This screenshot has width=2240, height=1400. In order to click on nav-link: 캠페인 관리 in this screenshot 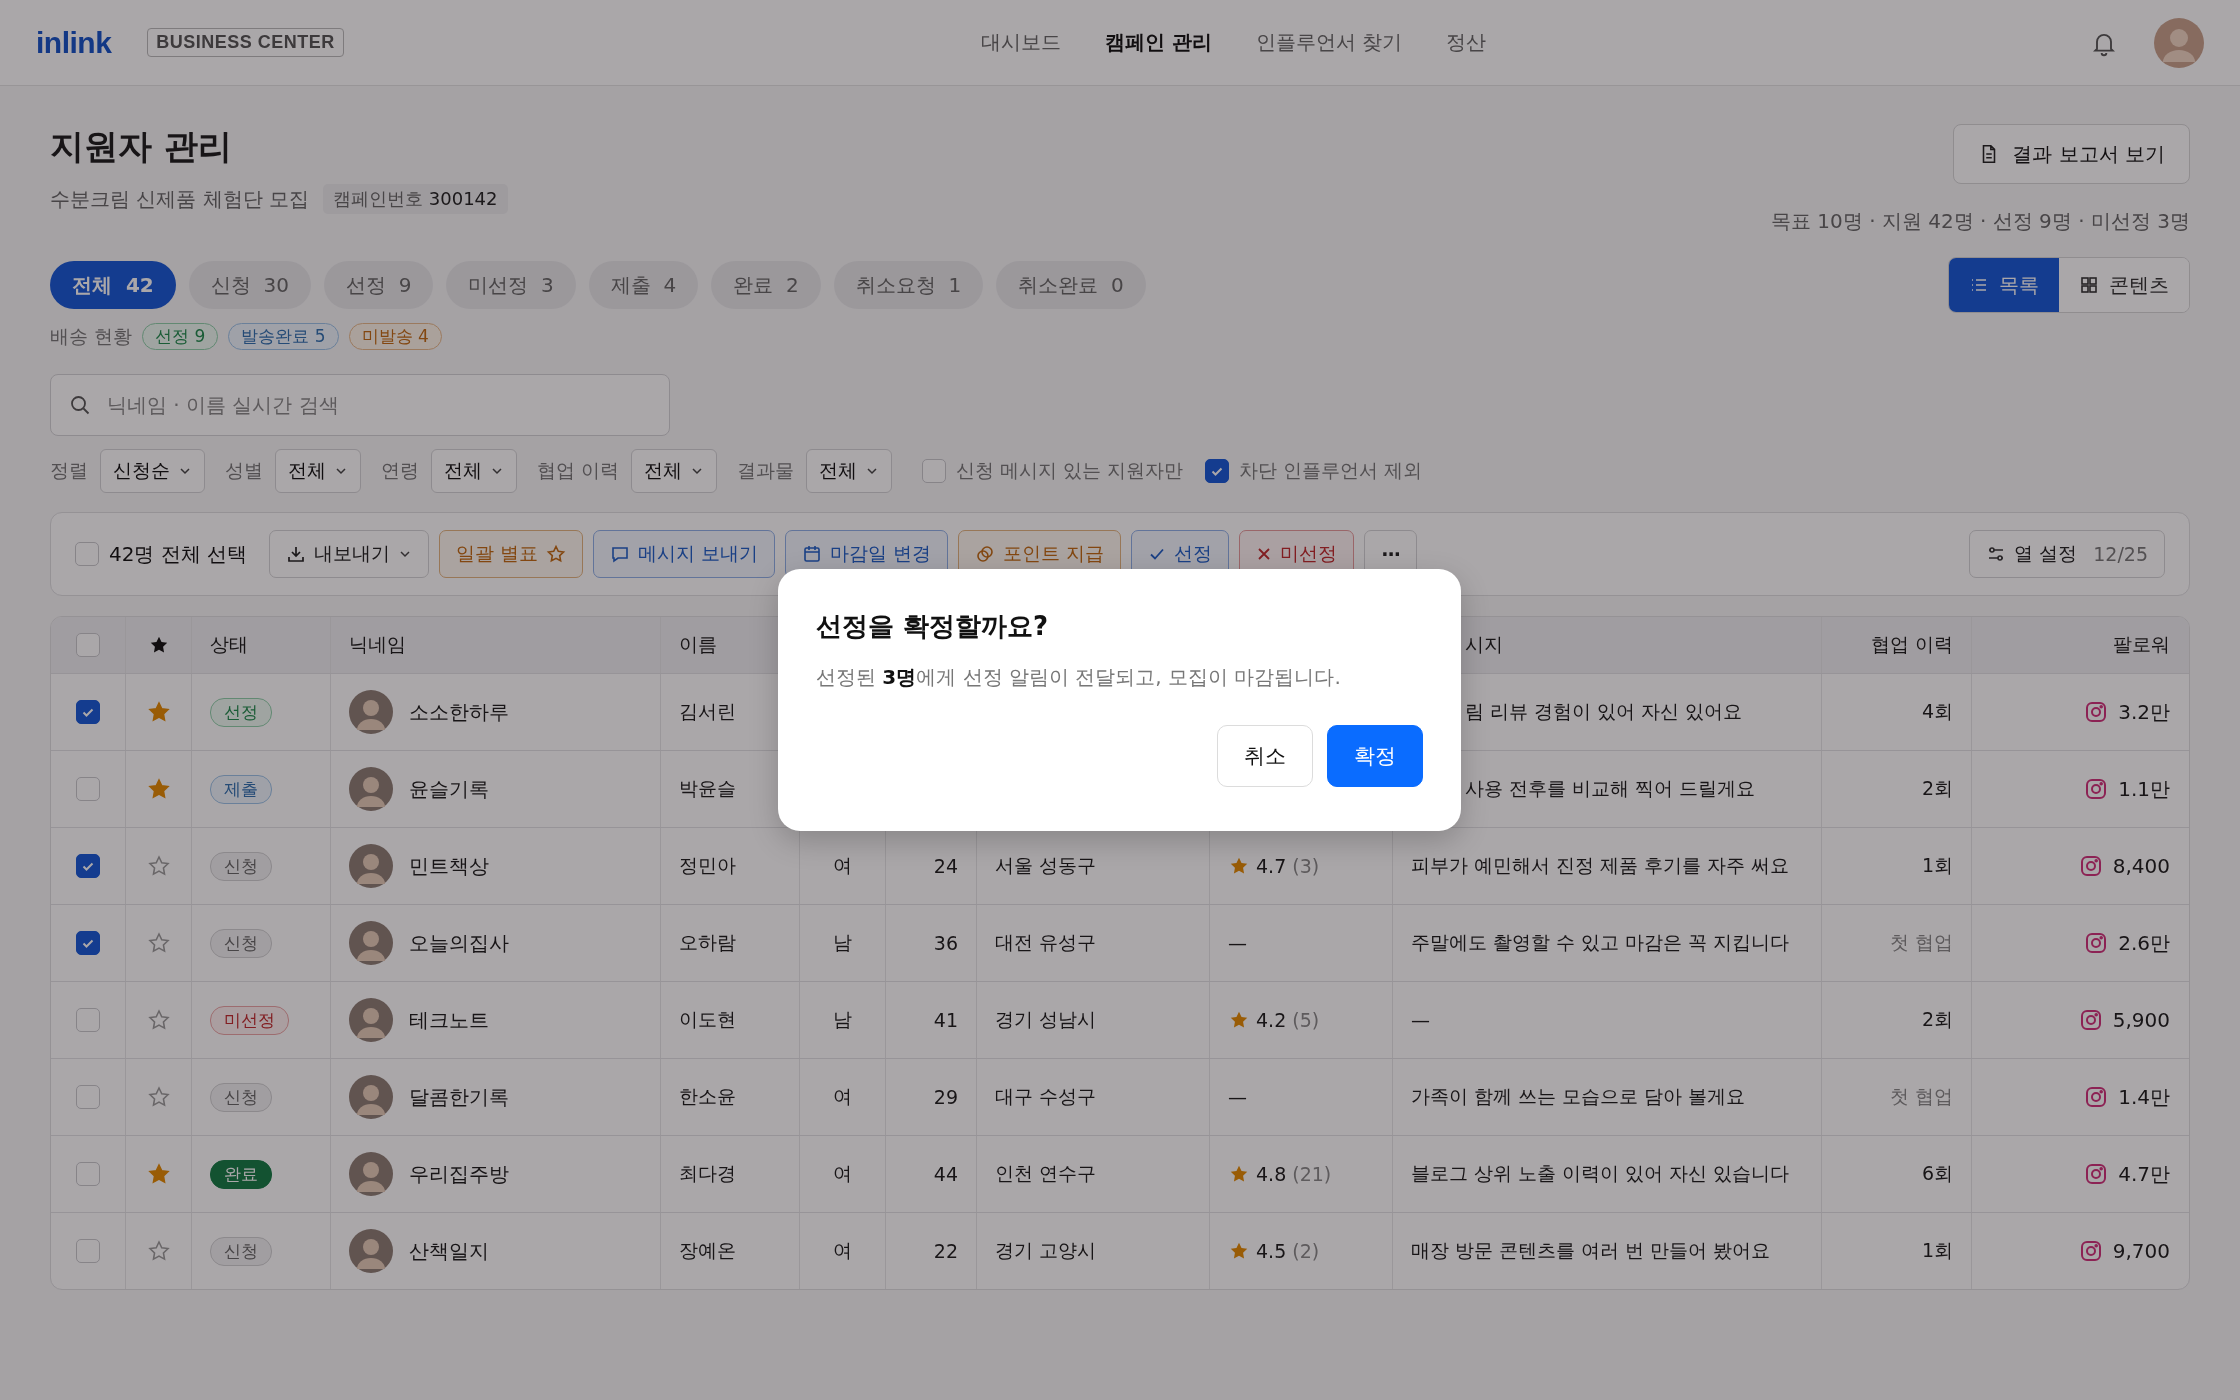, I will do `click(1158, 42)`.